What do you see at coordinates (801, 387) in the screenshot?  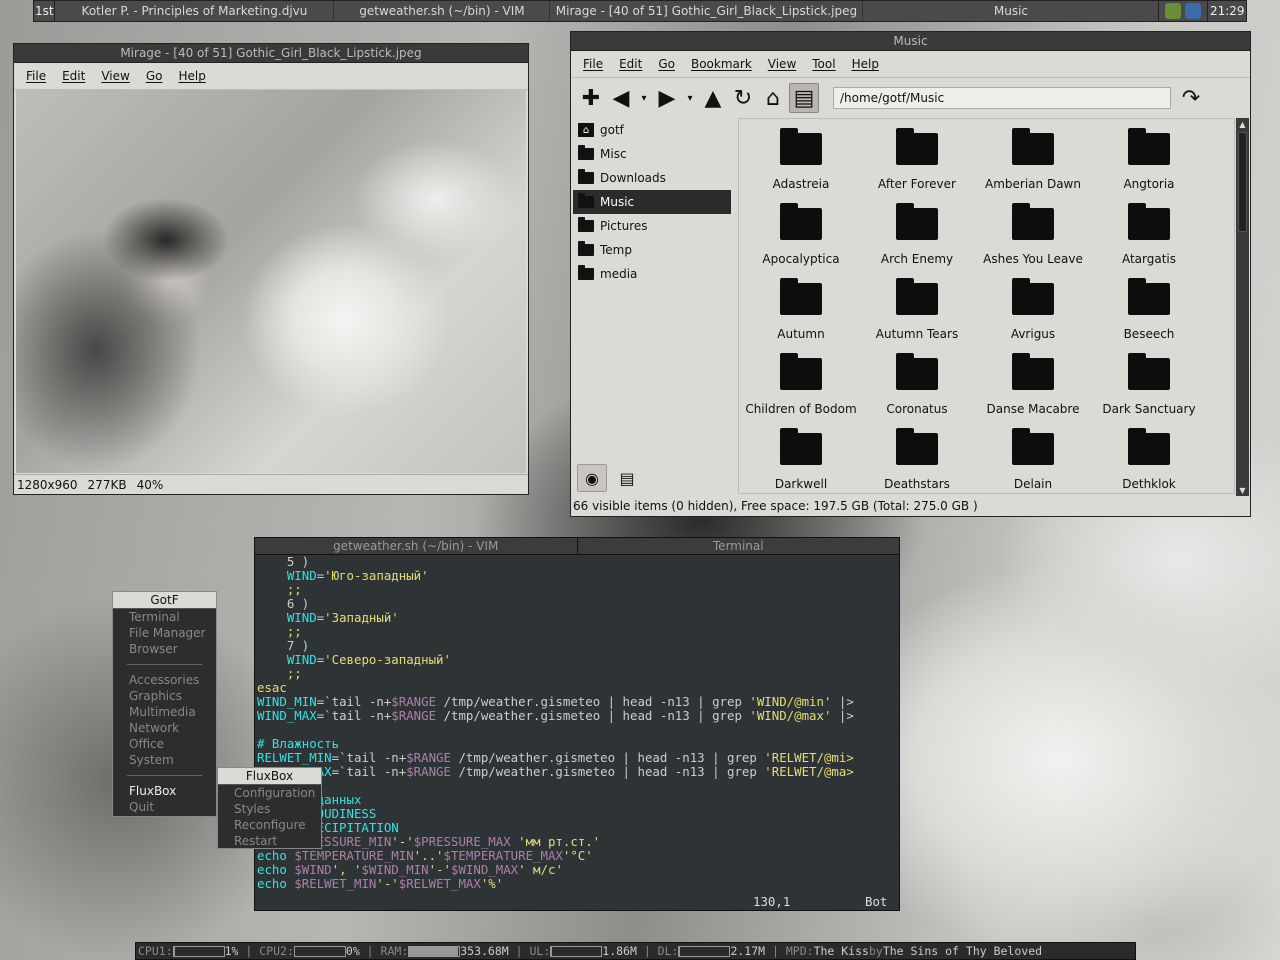 I see `folder-item: Children of Bodom` at bounding box center [801, 387].